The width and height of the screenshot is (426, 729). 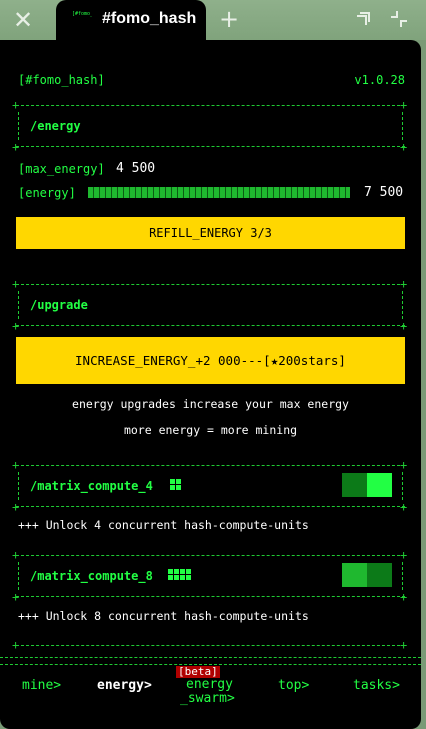 I want to click on energy-value: 7 500, so click(x=384, y=192).